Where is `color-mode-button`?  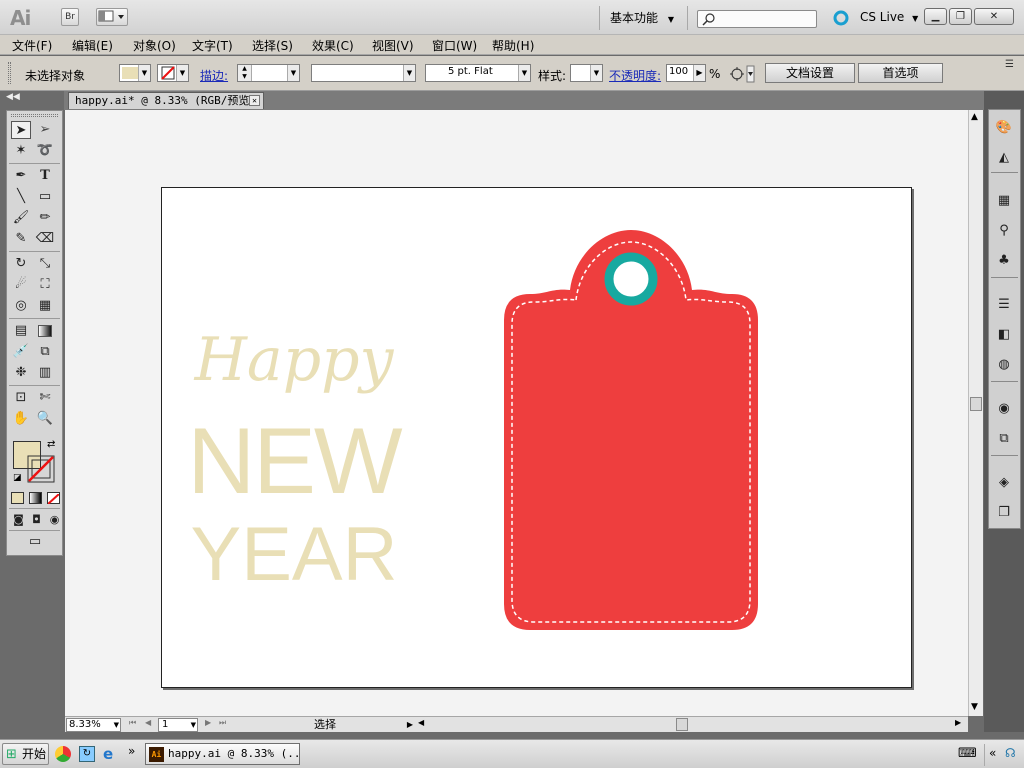
color-mode-button is located at coordinates (17, 498).